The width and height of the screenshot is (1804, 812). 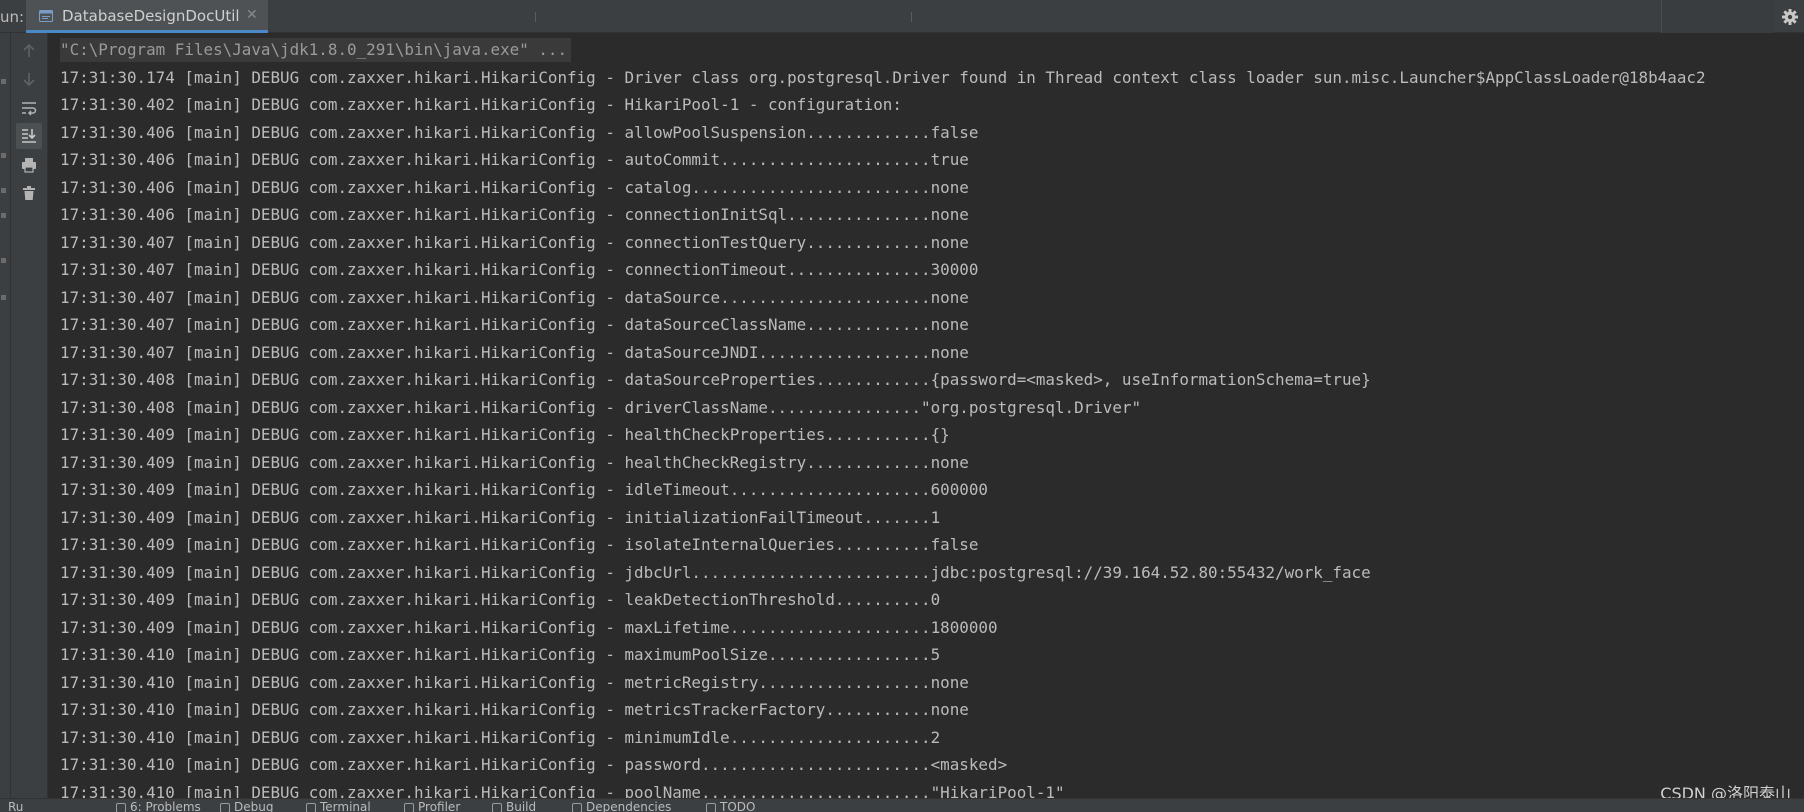 I want to click on trash-icon, so click(x=29, y=193).